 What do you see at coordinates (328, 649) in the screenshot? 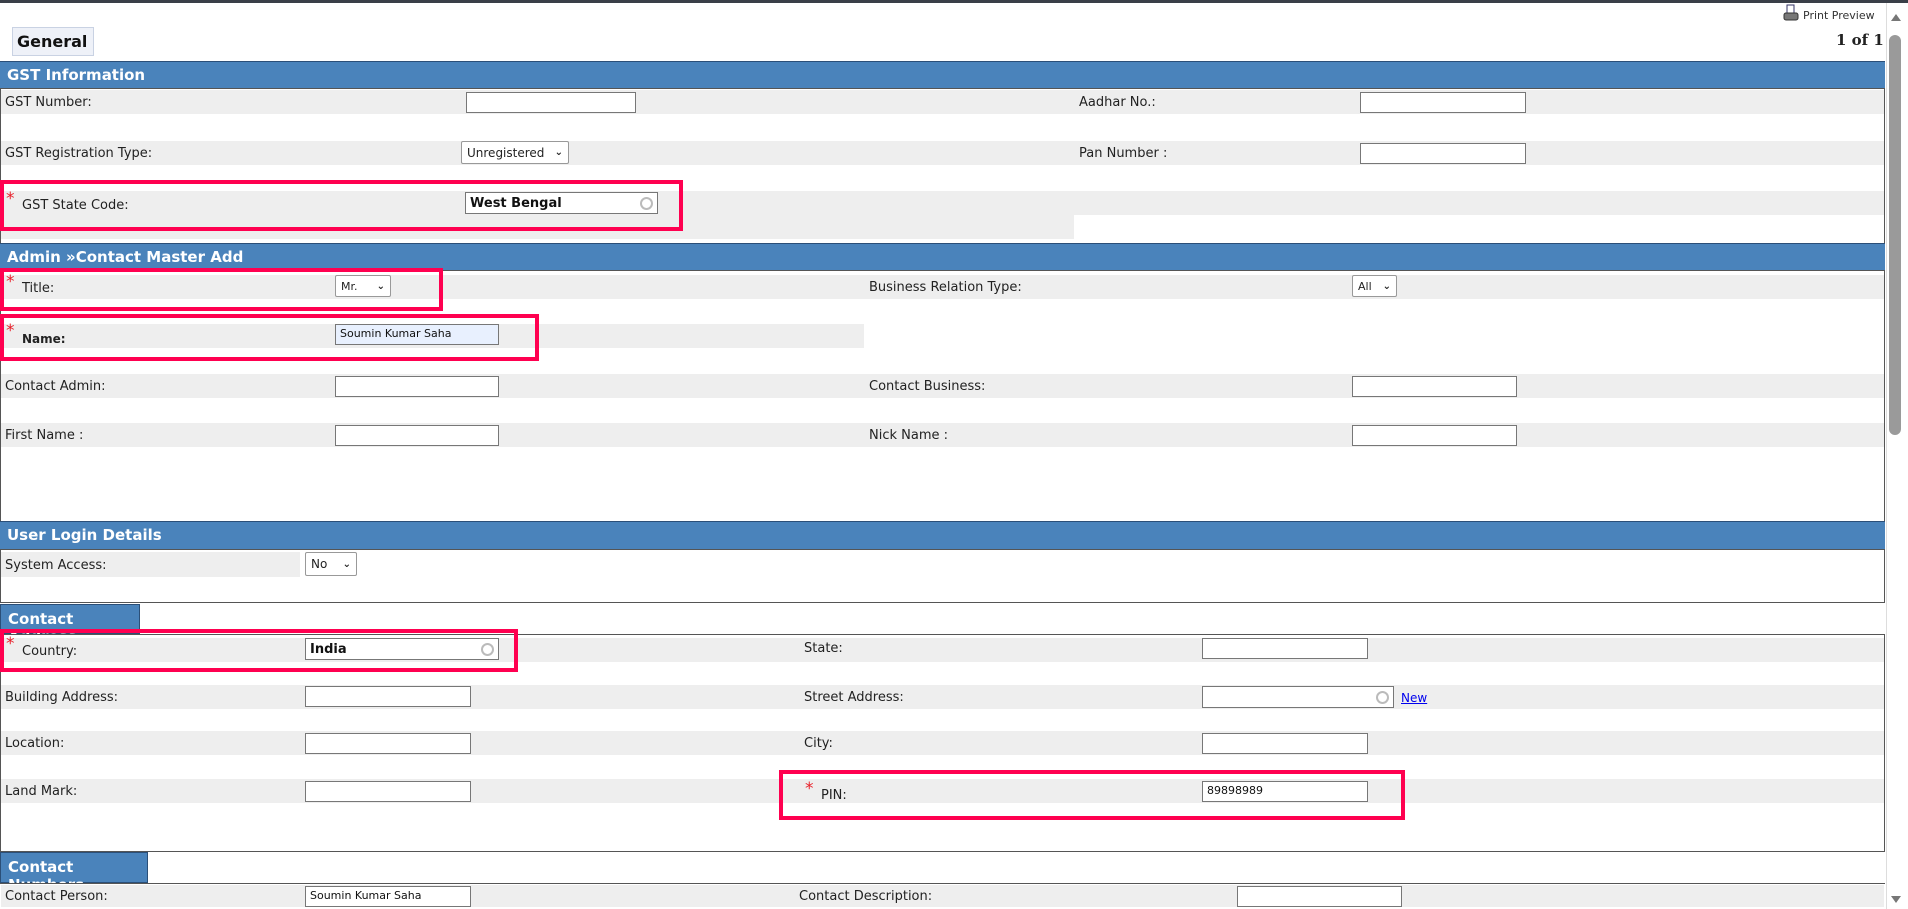
I see `country-value: India` at bounding box center [328, 649].